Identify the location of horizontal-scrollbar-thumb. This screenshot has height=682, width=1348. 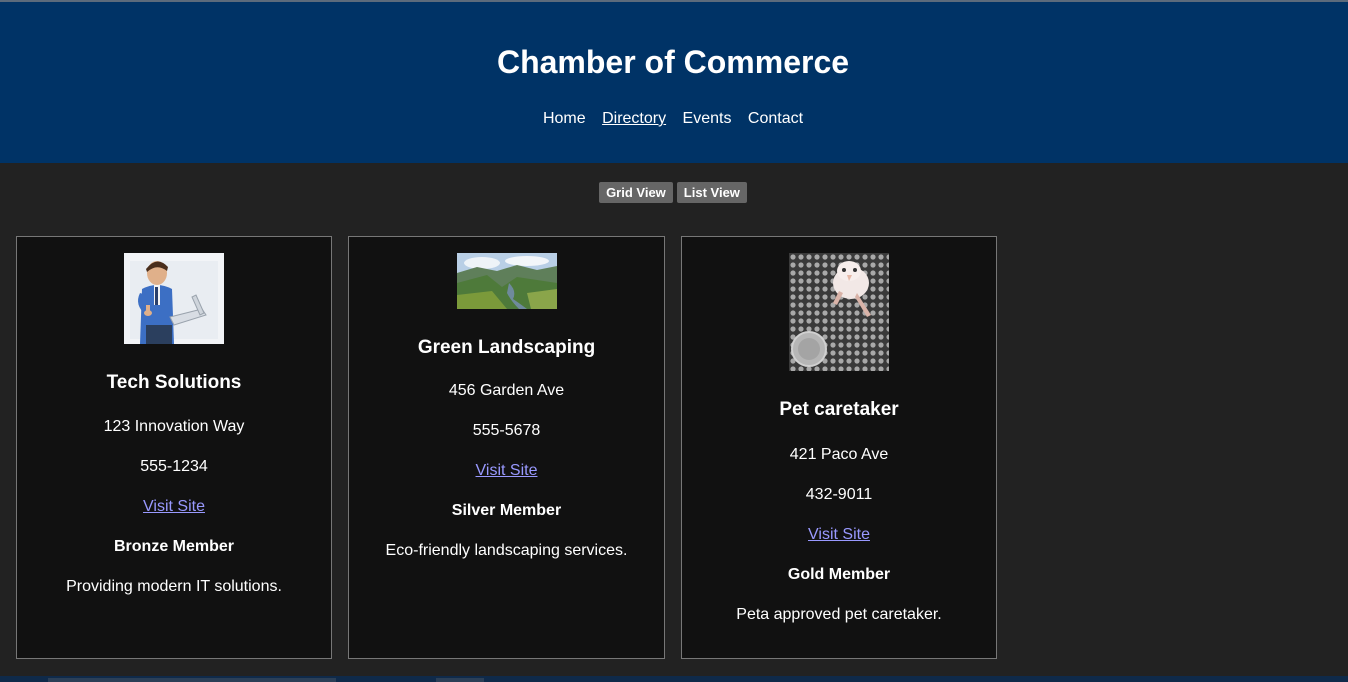
(192, 680).